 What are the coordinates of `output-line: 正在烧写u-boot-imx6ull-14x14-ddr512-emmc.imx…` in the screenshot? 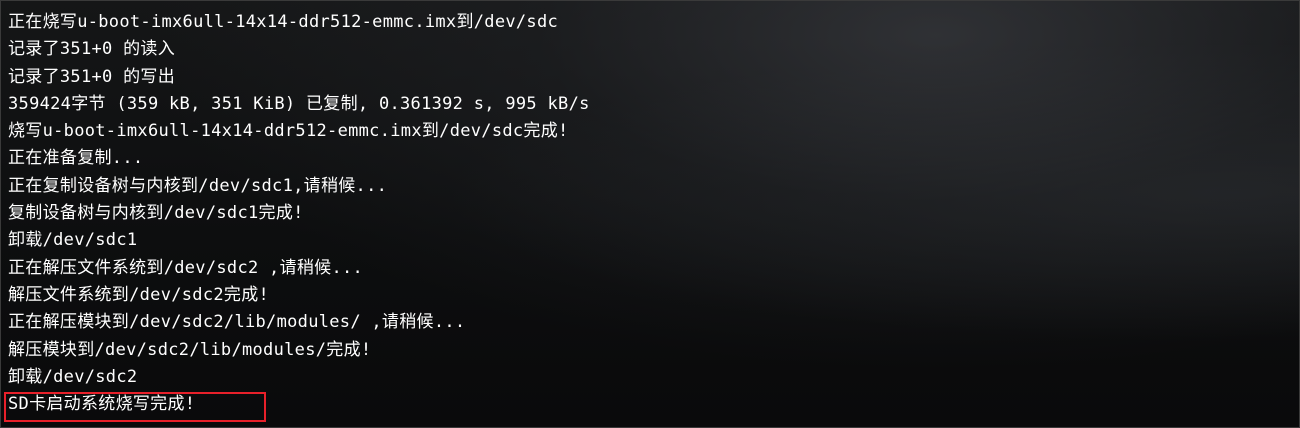 It's located at (283, 22).